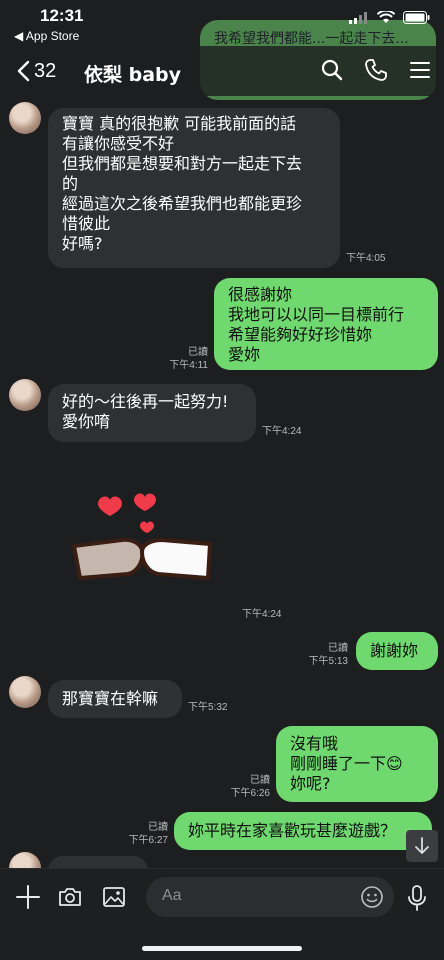 This screenshot has width=444, height=960. What do you see at coordinates (417, 898) in the screenshot?
I see `microphone-icon` at bounding box center [417, 898].